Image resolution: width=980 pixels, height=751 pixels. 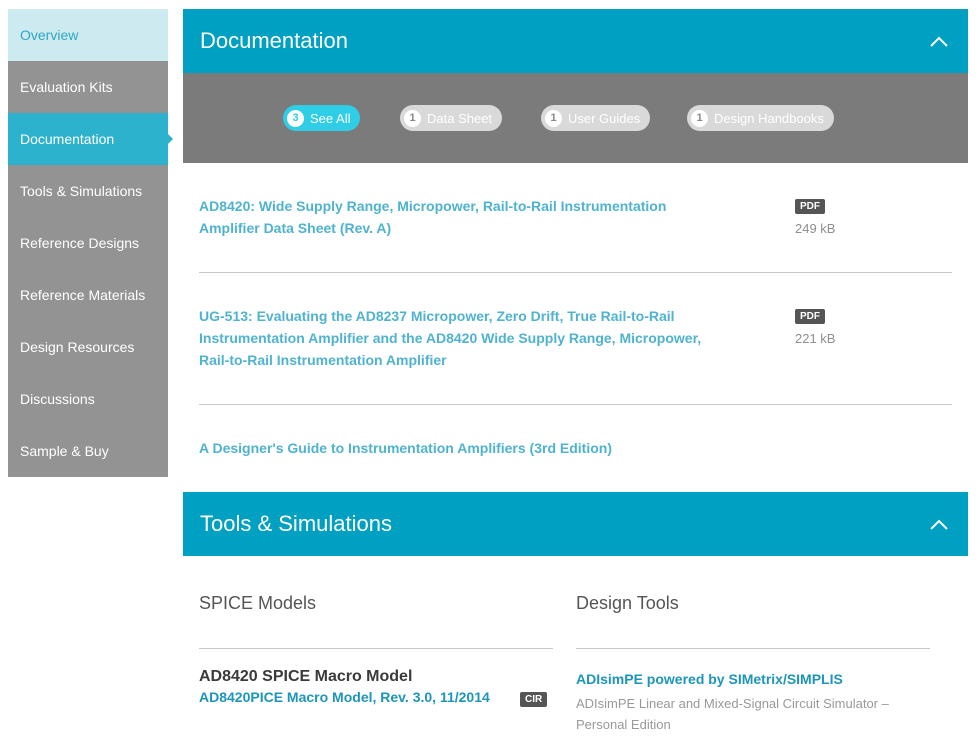 I want to click on filter-label: Design Handbooks, so click(x=769, y=118).